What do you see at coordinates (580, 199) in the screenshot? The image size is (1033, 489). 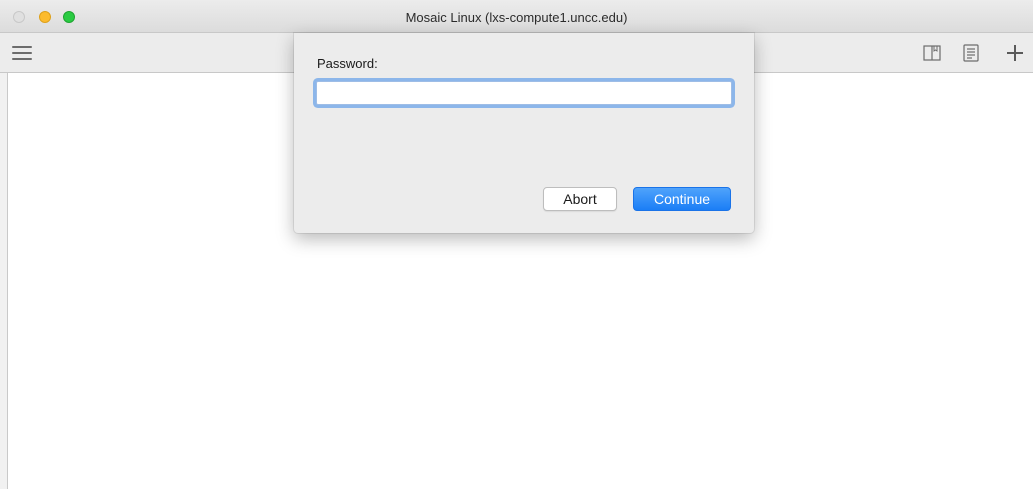 I see `abort-button: Abort` at bounding box center [580, 199].